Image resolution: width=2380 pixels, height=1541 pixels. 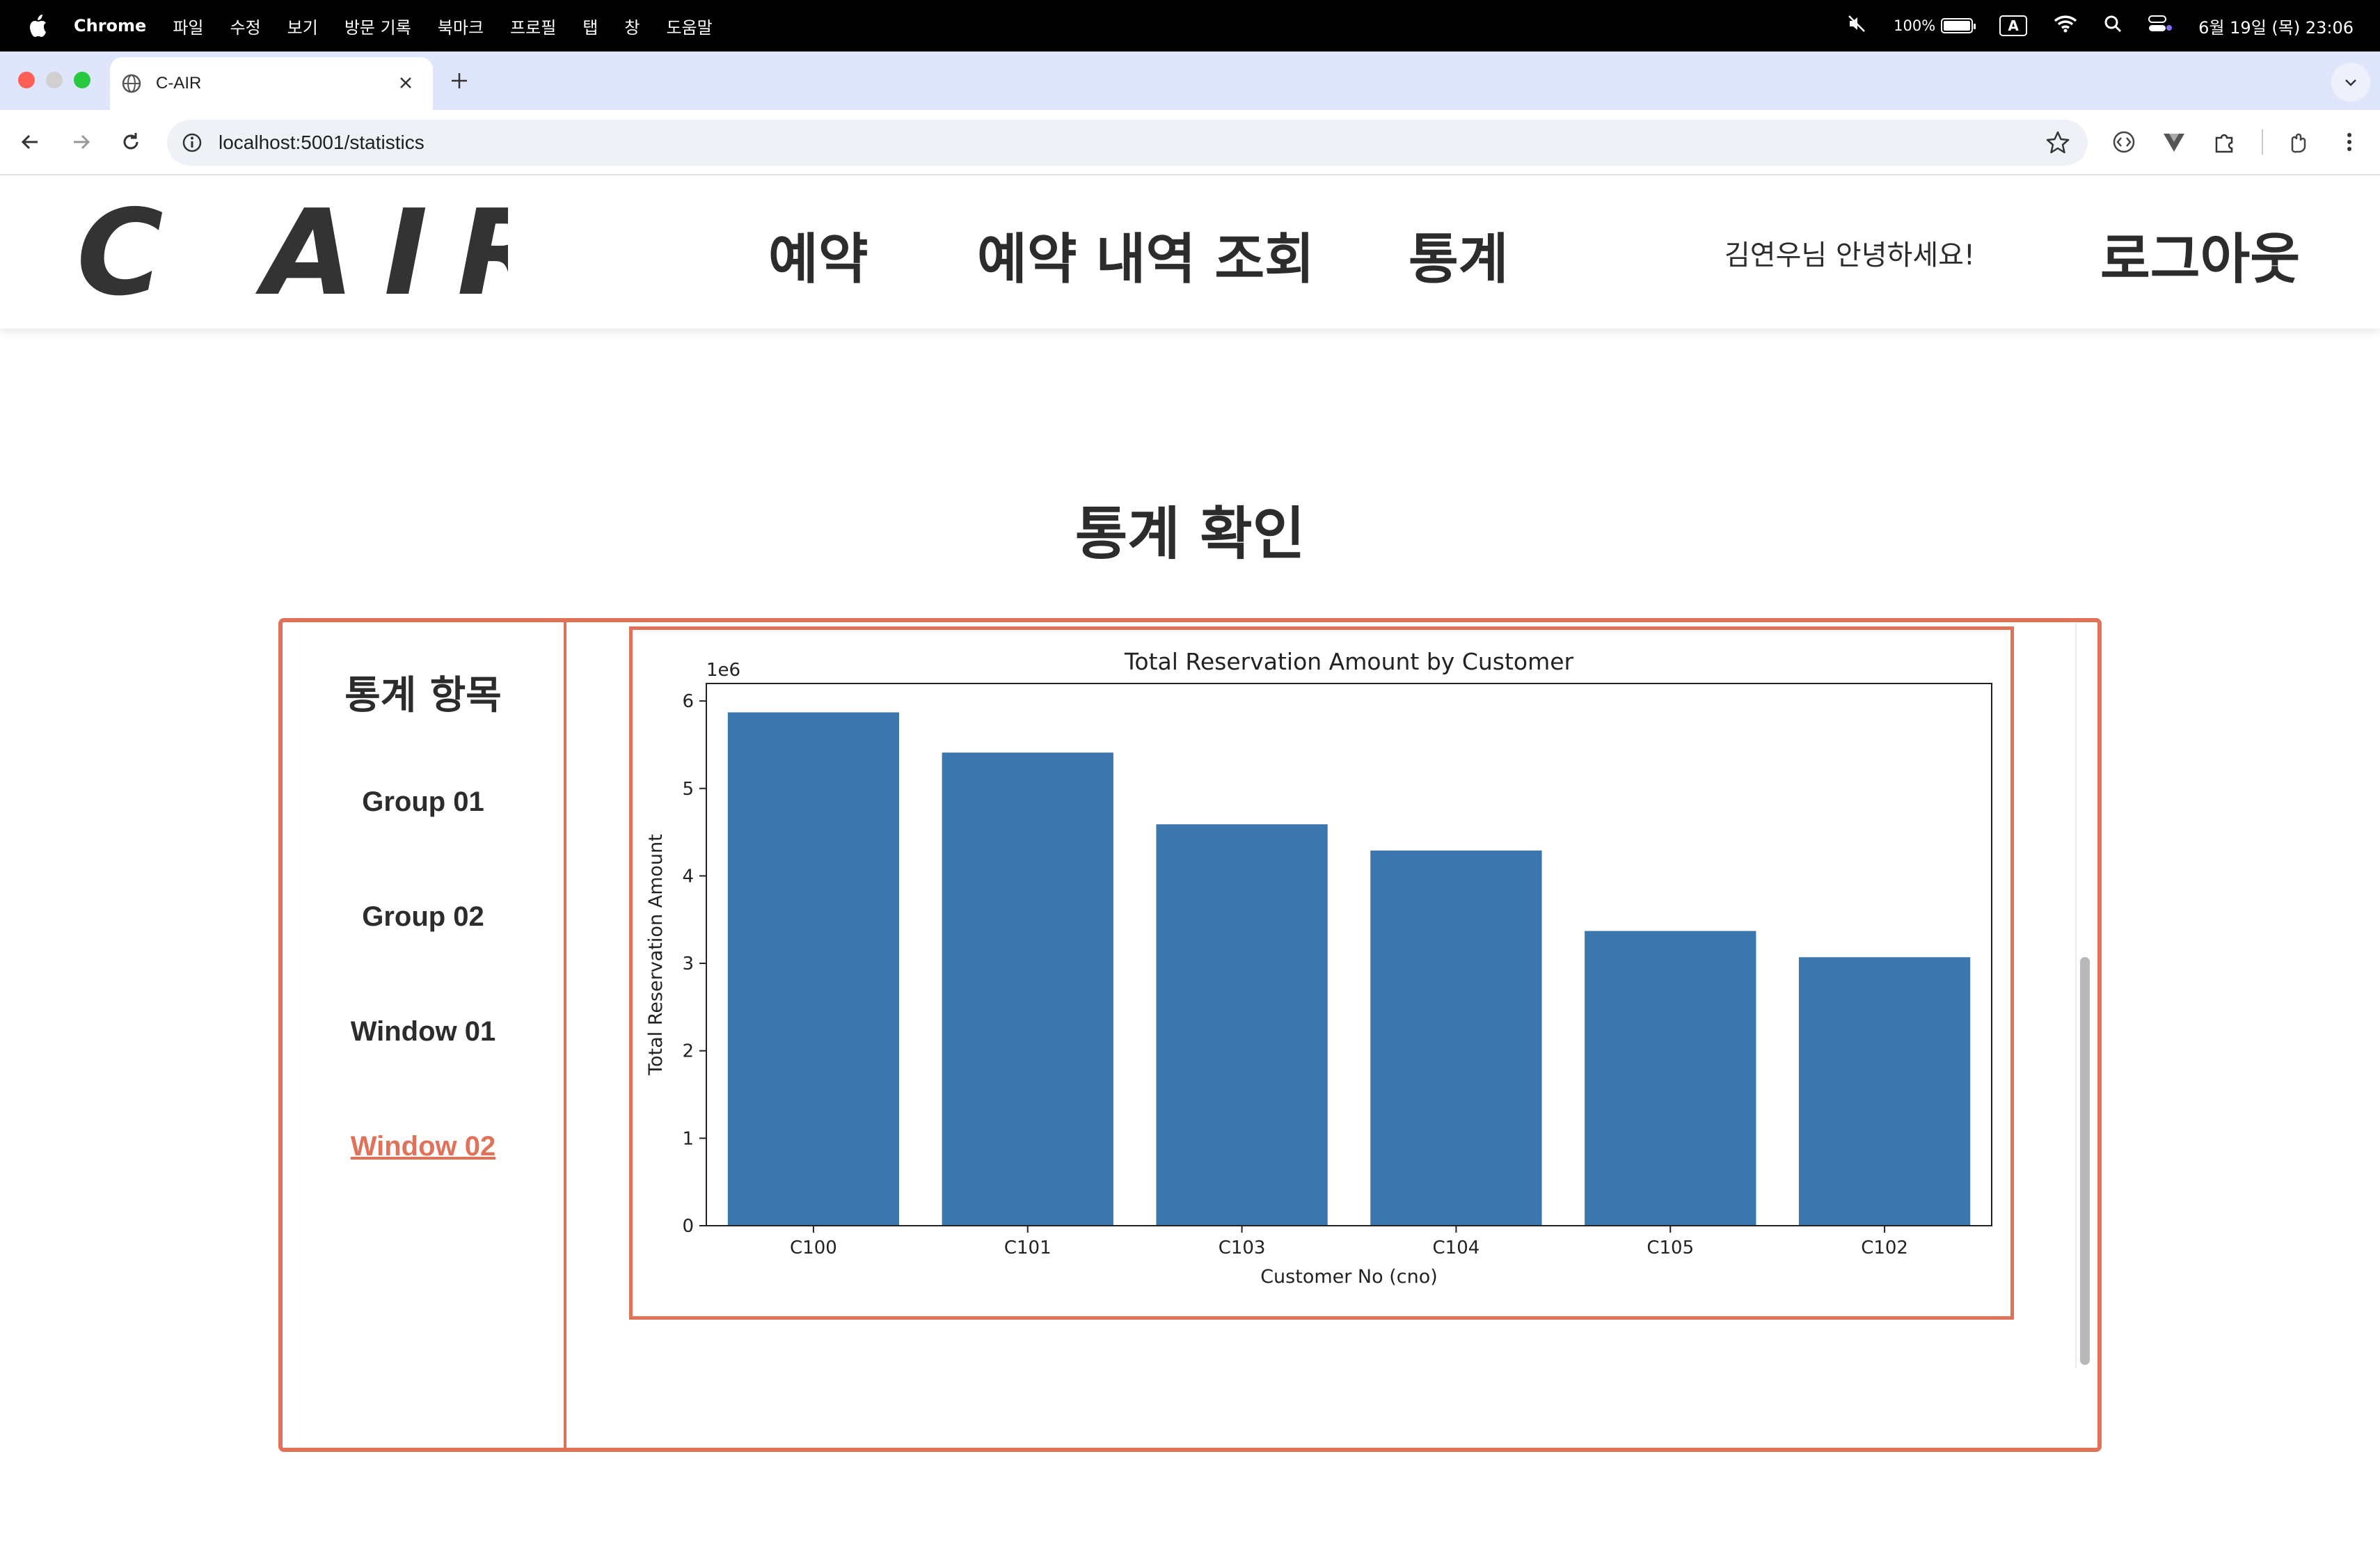 What do you see at coordinates (2350, 82) in the screenshot?
I see `tab-search-chevron-down-icon` at bounding box center [2350, 82].